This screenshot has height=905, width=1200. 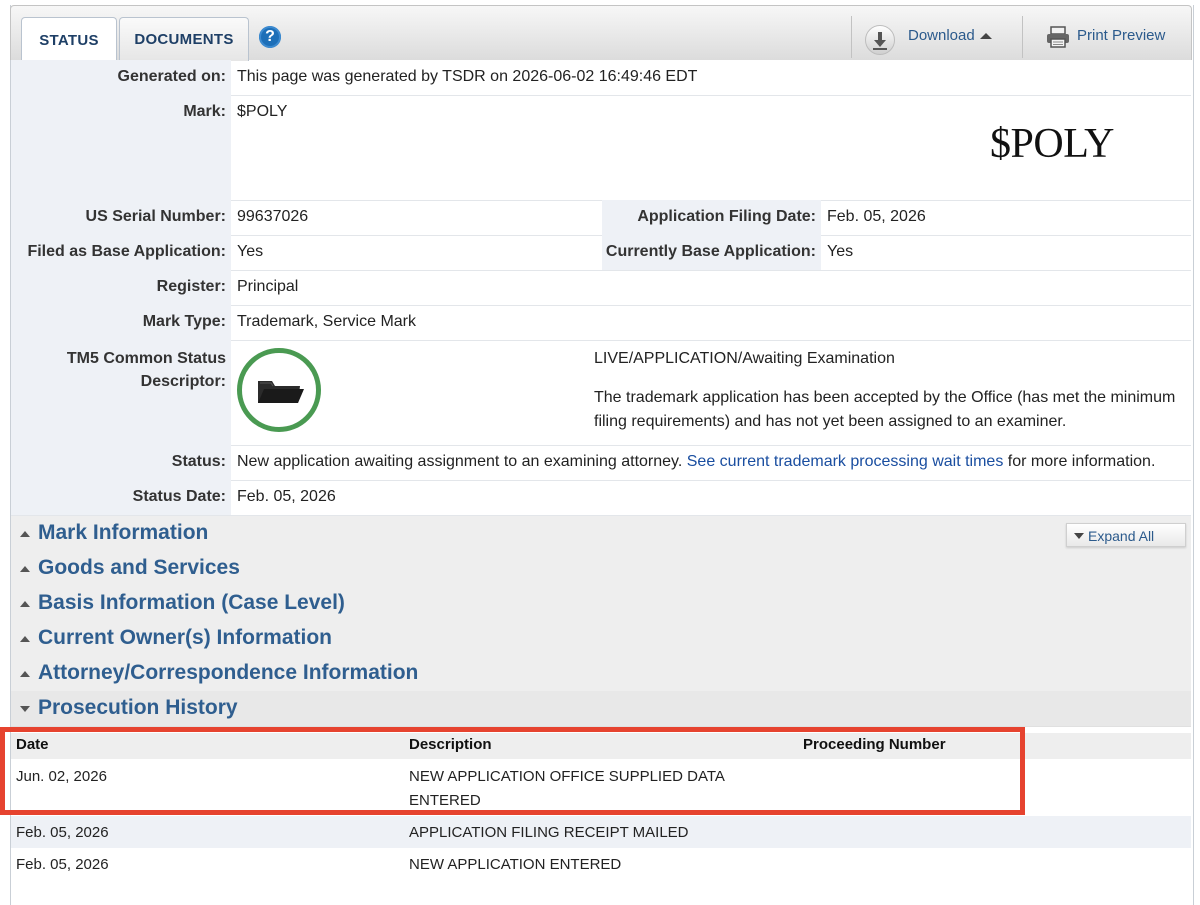 I want to click on download-icon, so click(x=880, y=40).